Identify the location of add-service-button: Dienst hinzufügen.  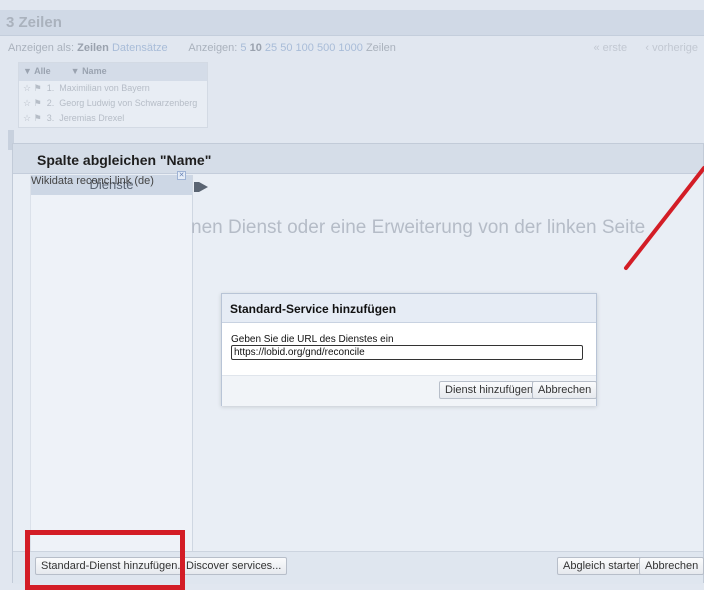
(489, 390).